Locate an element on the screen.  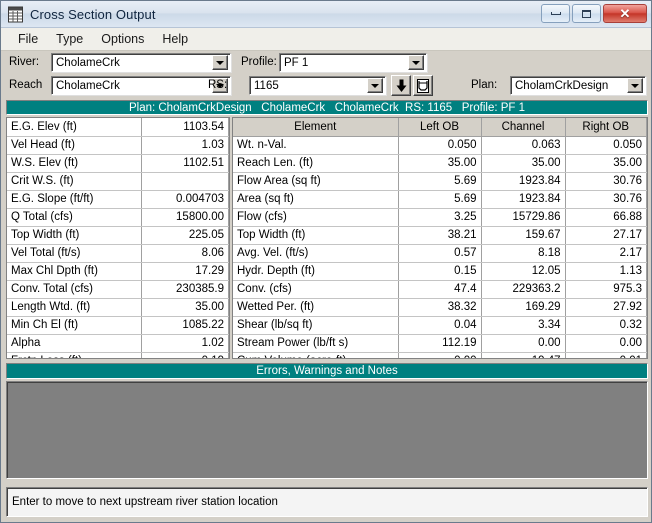
next-river-station-button is located at coordinates (401, 85).